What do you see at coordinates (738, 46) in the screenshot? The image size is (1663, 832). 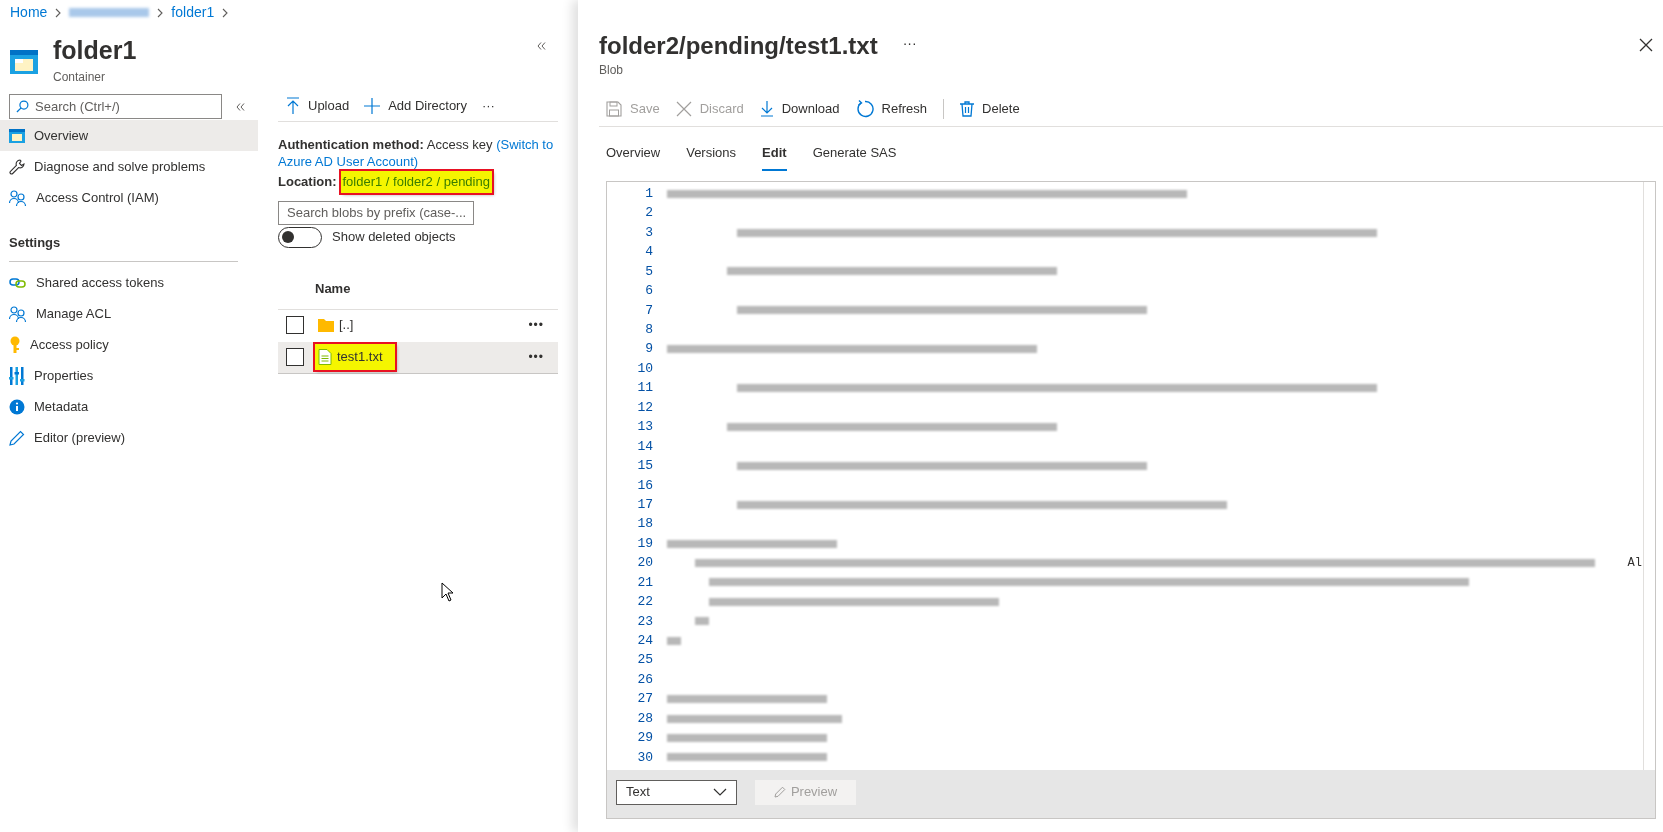 I see `panel-title: folder2/pending/test1.txt` at bounding box center [738, 46].